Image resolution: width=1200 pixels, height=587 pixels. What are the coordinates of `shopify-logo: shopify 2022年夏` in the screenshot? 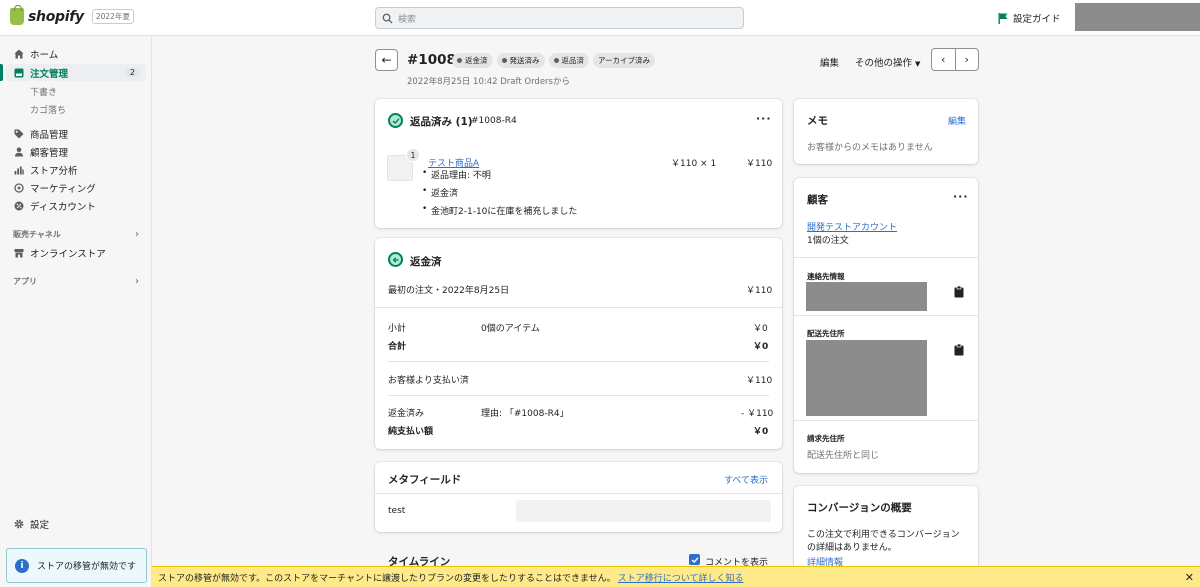 It's located at (72, 15).